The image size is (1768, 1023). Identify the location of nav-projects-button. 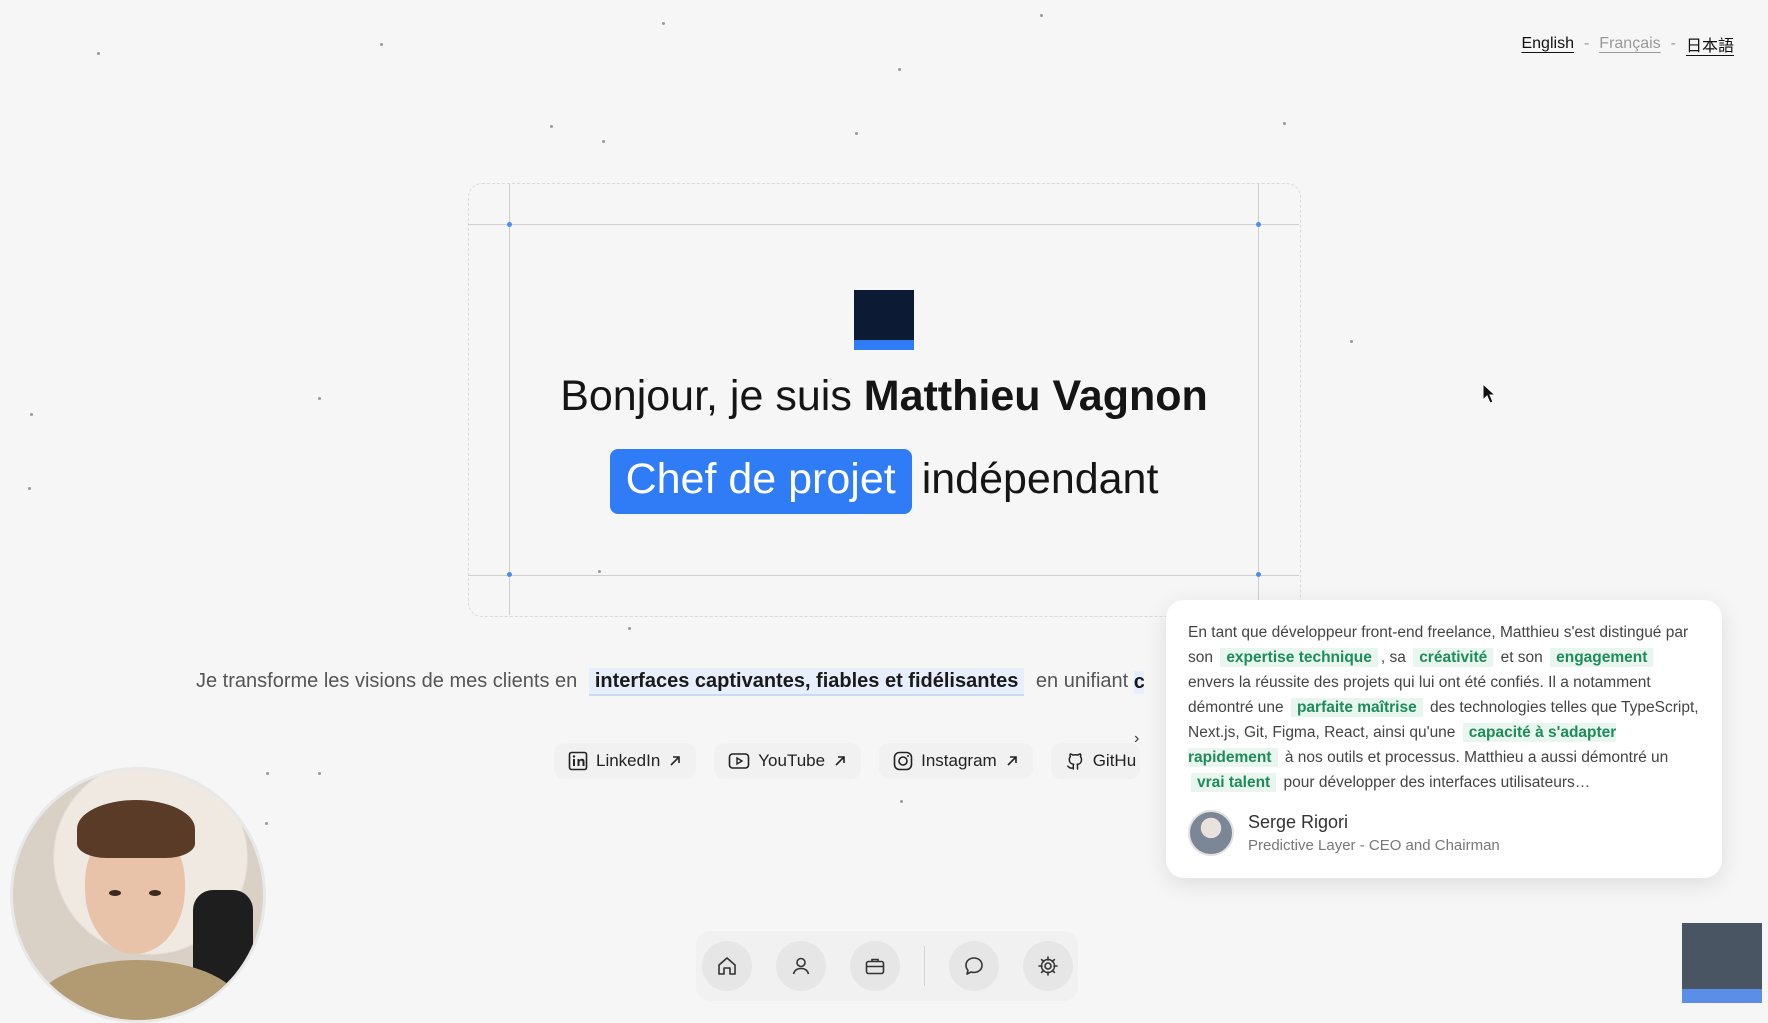
(874, 966).